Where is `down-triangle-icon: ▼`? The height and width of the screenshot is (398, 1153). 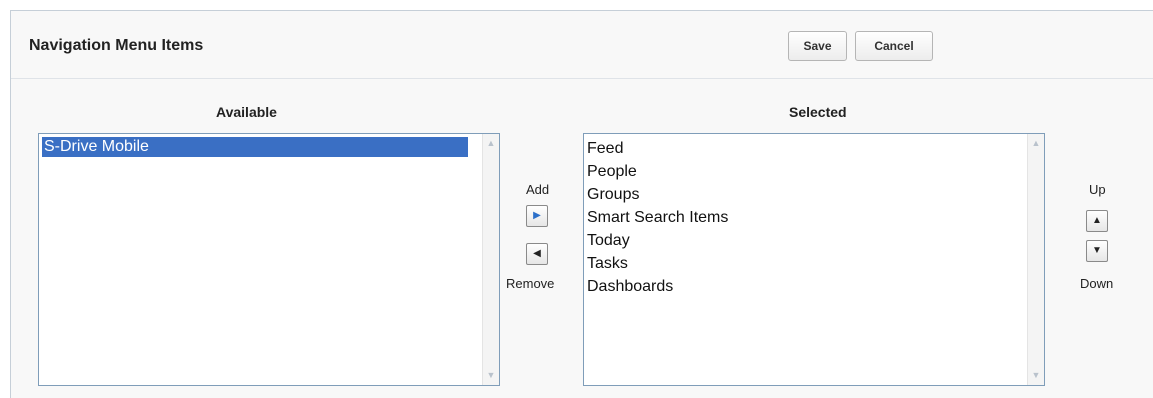
down-triangle-icon: ▼ is located at coordinates (1097, 250).